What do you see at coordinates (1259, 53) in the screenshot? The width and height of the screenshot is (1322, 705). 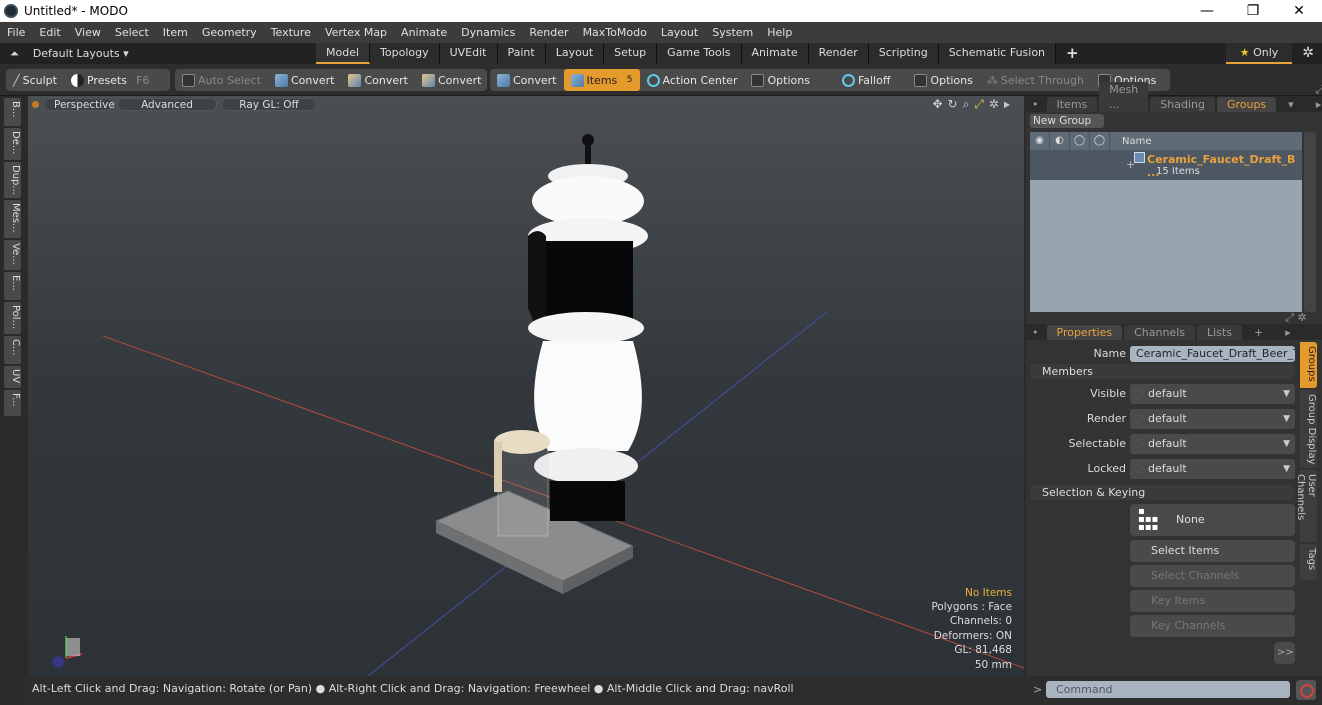 I see `only-toggle: ★ Only` at bounding box center [1259, 53].